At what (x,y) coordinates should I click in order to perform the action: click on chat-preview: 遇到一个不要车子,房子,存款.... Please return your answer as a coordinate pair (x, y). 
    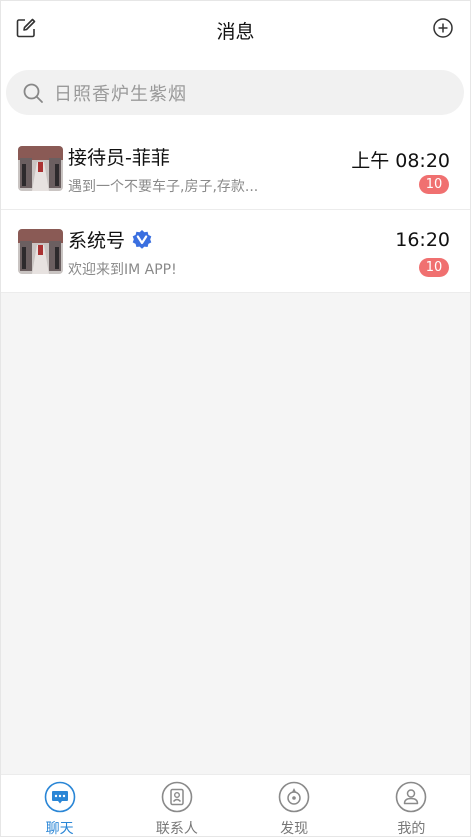
    Looking at the image, I should click on (163, 187).